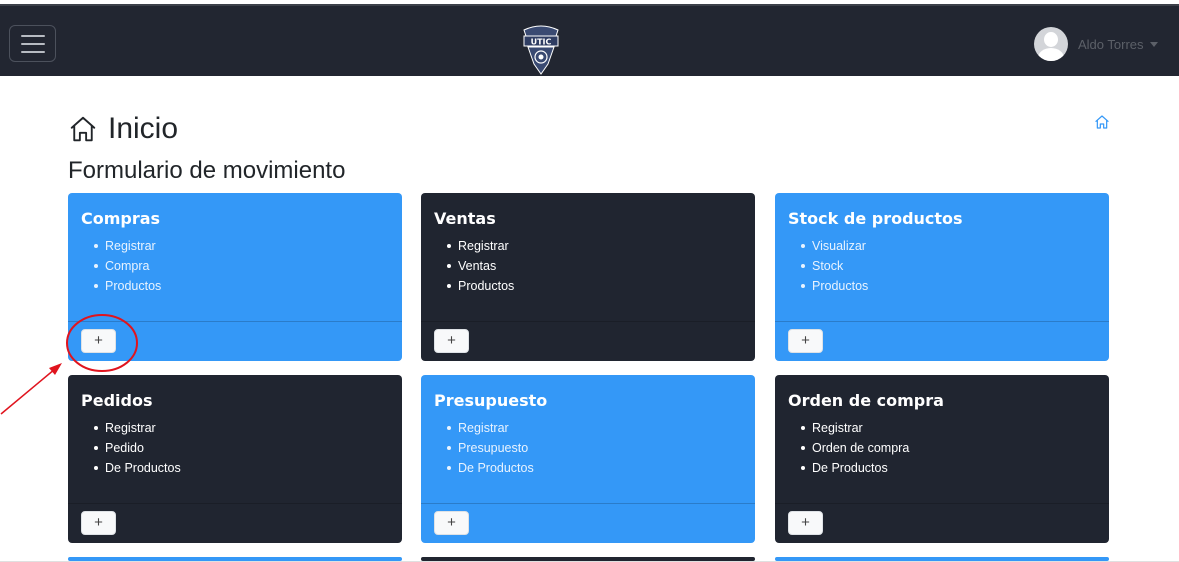  I want to click on section-subtitle: Formulario de movimiento, so click(207, 170).